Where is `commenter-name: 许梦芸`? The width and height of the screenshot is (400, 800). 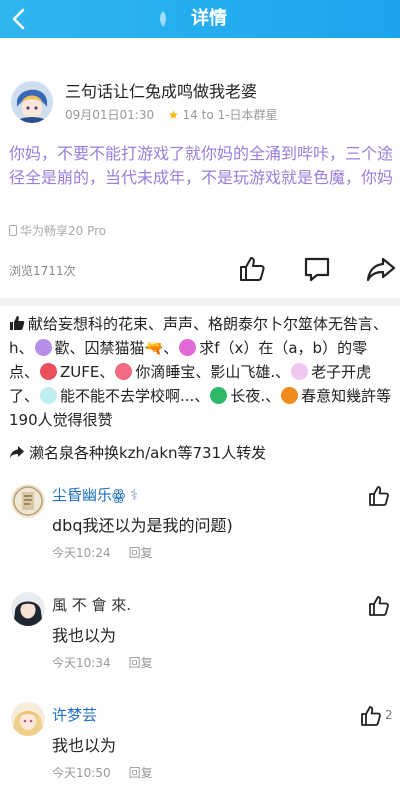
commenter-name: 许梦芸 is located at coordinates (74, 714).